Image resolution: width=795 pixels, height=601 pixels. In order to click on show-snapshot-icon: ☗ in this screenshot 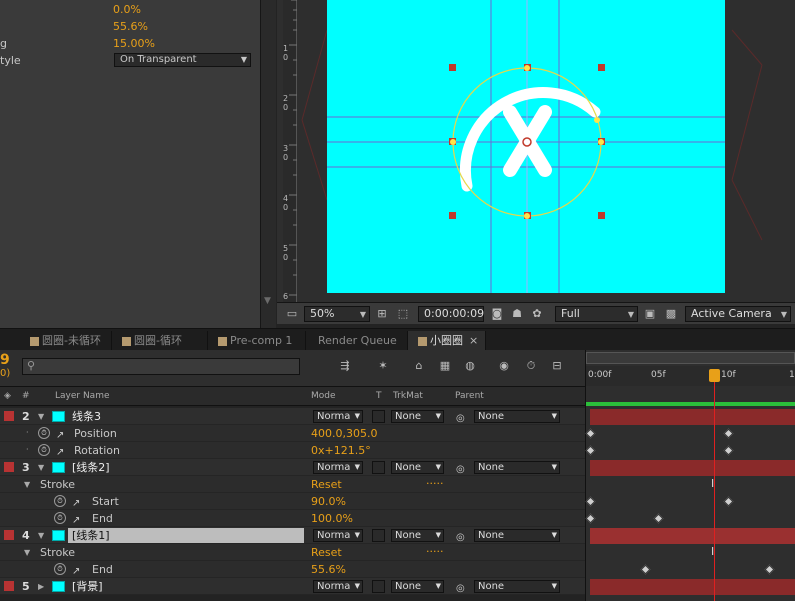, I will do `click(517, 314)`.